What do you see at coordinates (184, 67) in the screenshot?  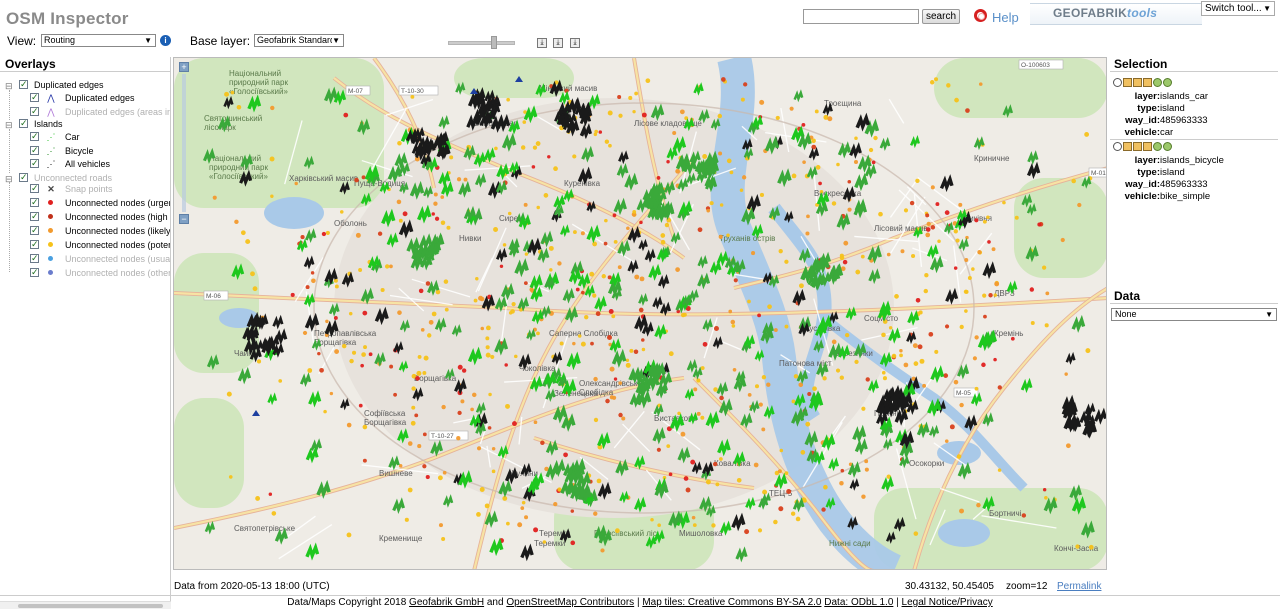 I see `zoom-in-button: +` at bounding box center [184, 67].